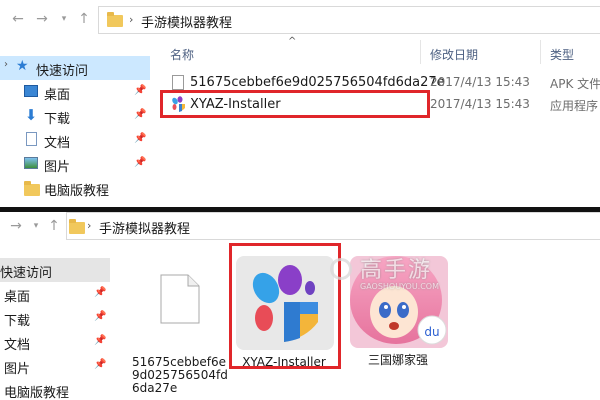 This screenshot has width=600, height=400. What do you see at coordinates (55, 318) in the screenshot?
I see `sidebar-item-downloads: 下载 📌` at bounding box center [55, 318].